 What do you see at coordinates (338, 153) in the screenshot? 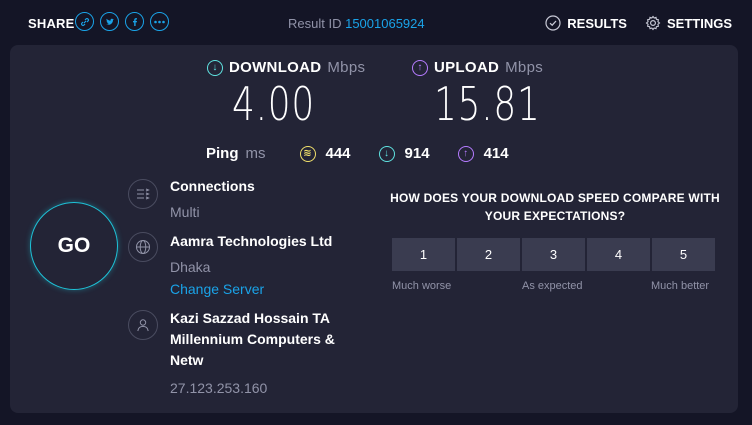
I see `ping-idle-value: 444` at bounding box center [338, 153].